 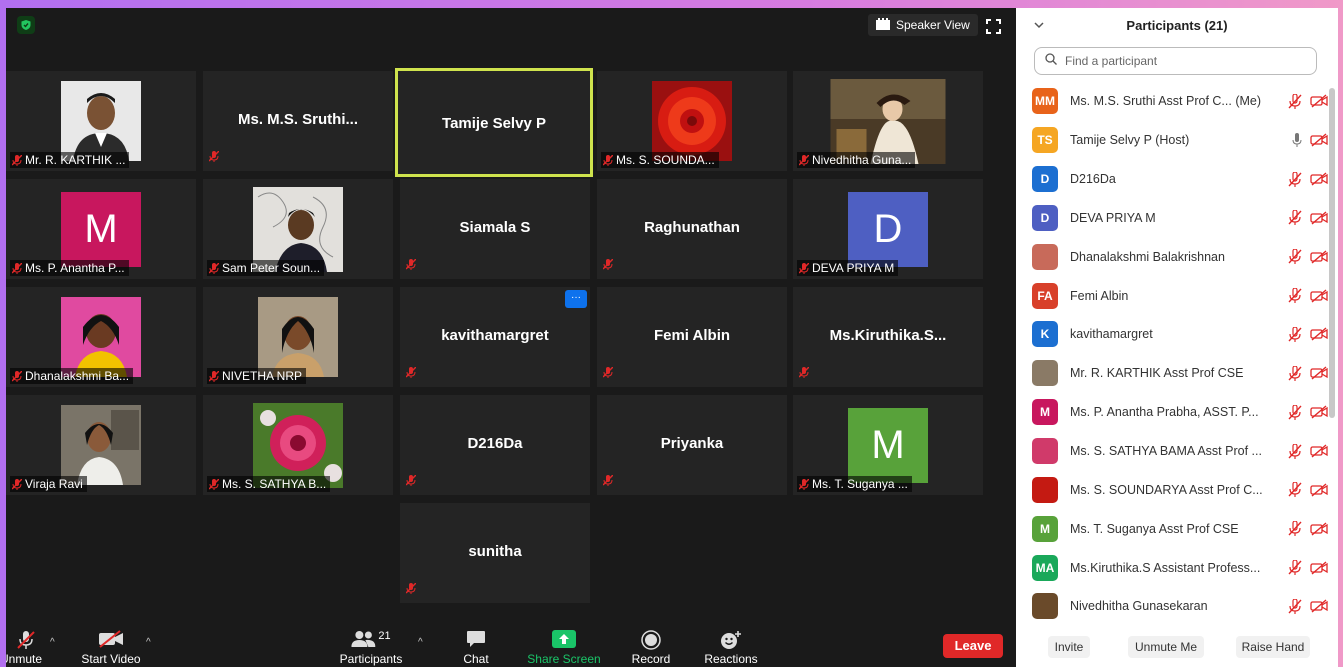 I want to click on video-tile: D216Da, so click(x=495, y=445).